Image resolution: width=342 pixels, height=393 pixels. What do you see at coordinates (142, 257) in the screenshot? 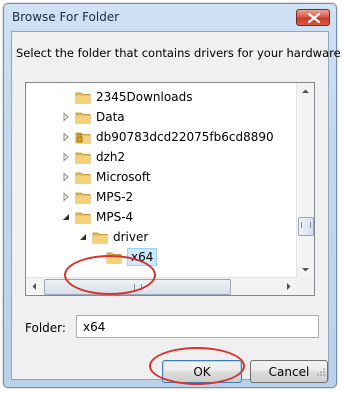
I see `tree-item-label: x64` at bounding box center [142, 257].